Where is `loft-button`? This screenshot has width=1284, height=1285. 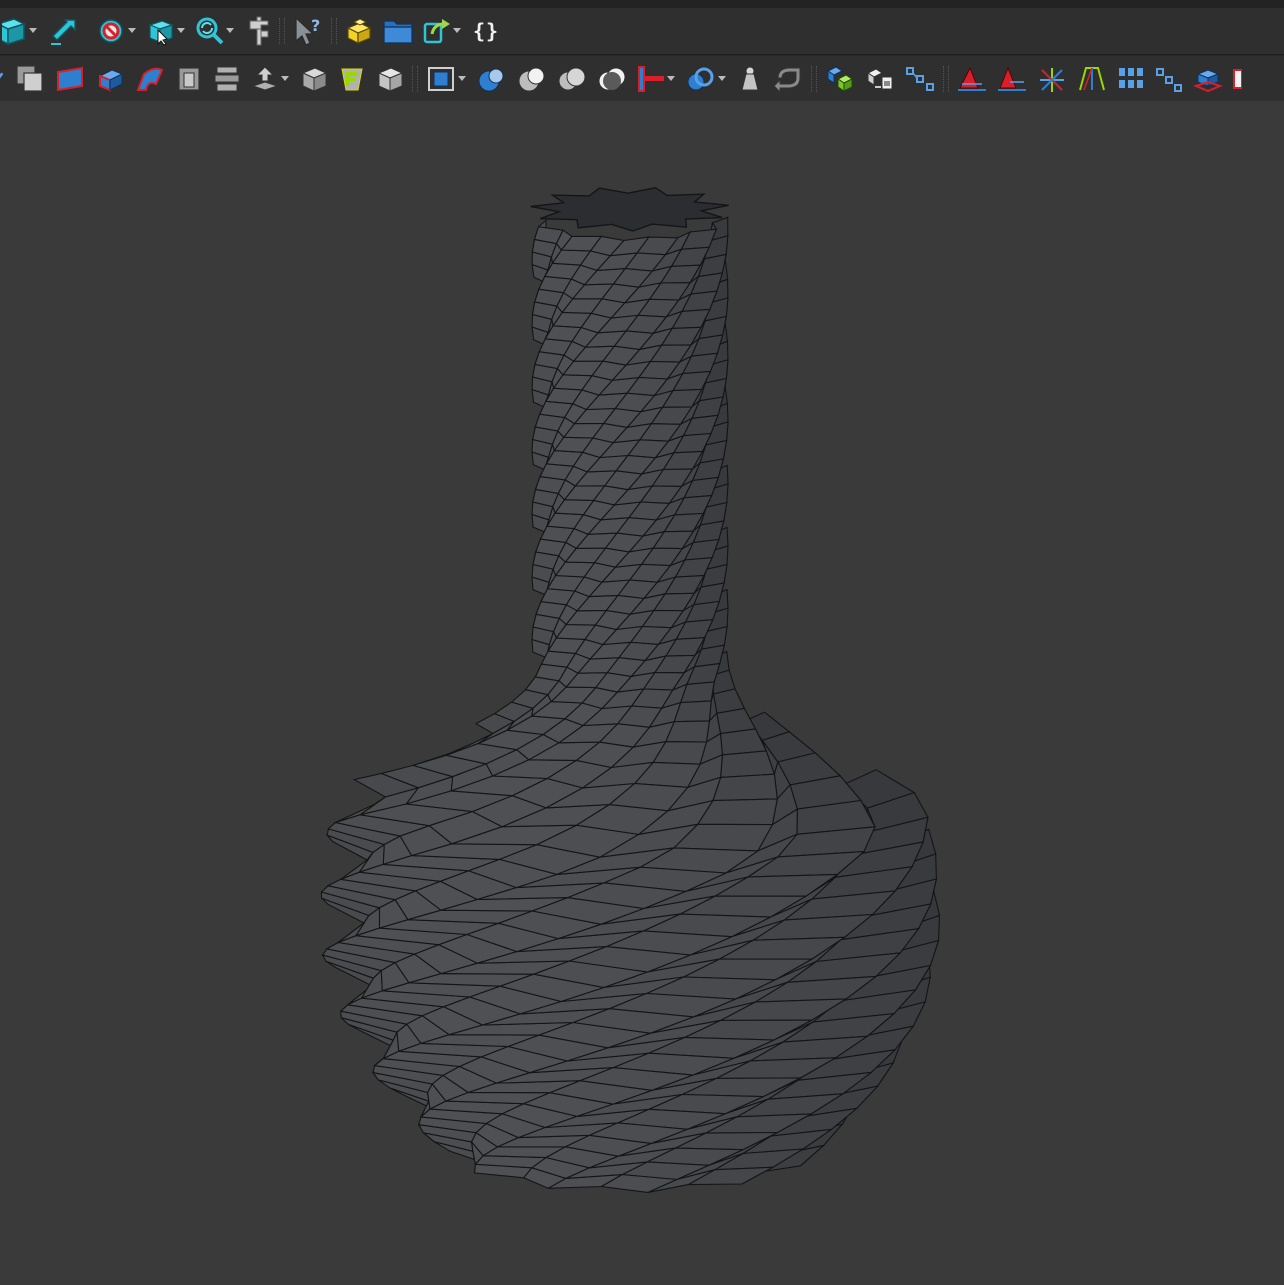
loft-button is located at coordinates (227, 79).